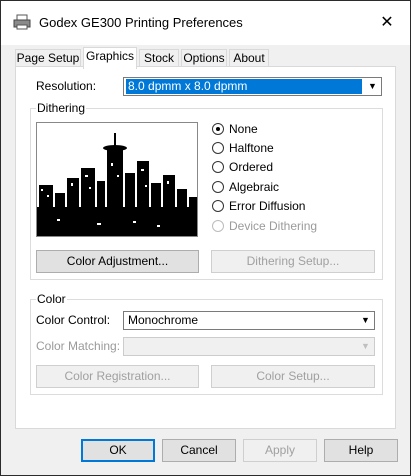 The image size is (411, 476). I want to click on ok-button: OK, so click(118, 450).